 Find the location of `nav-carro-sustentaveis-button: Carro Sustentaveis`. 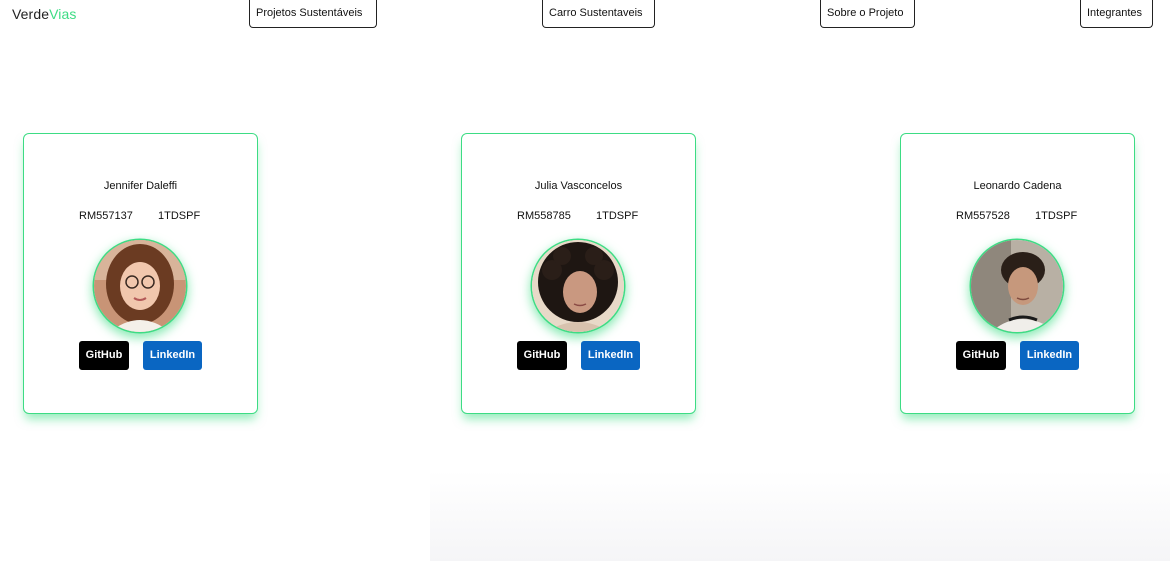

nav-carro-sustentaveis-button: Carro Sustentaveis is located at coordinates (598, 14).